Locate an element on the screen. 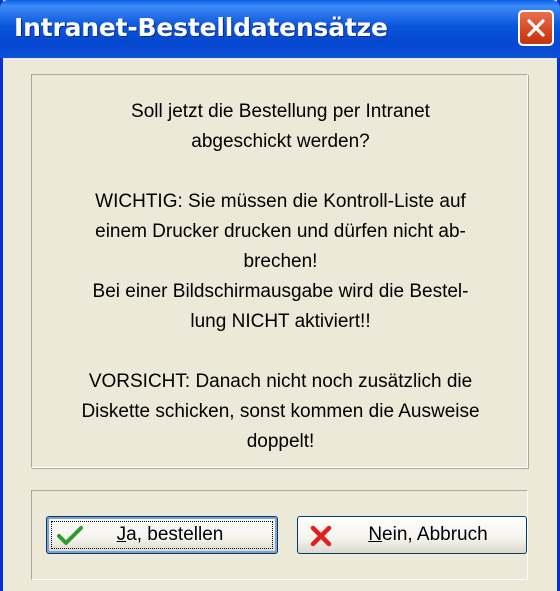 The image size is (560, 591). button-panel: Ja, bestellen Nein, Abbruch is located at coordinates (279, 535).